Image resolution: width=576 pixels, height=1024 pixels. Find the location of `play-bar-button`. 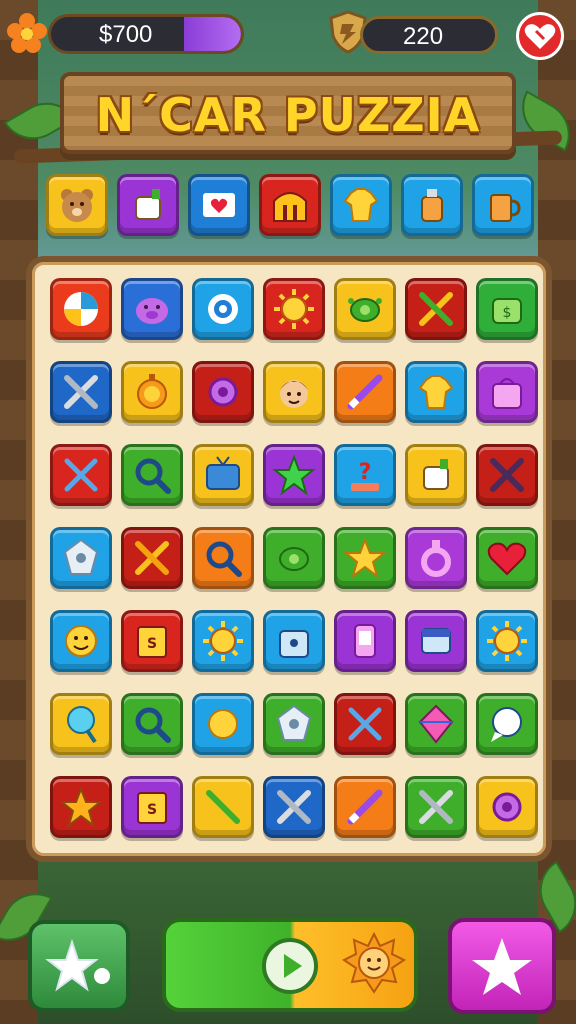

play-bar-button is located at coordinates (290, 965).